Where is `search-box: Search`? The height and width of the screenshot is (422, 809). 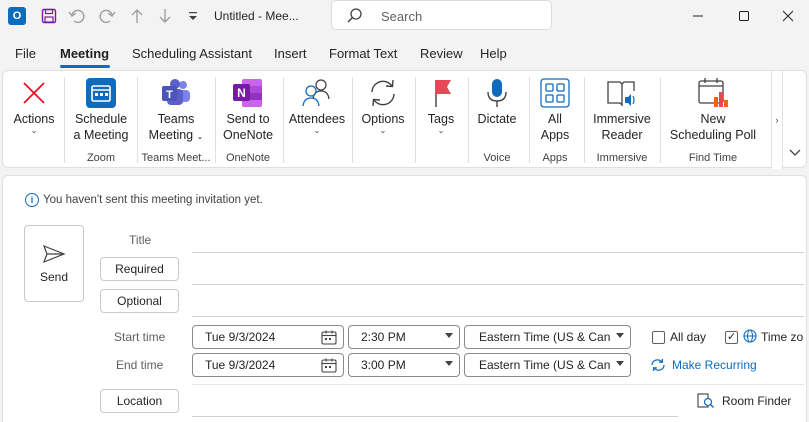 search-box: Search is located at coordinates (441, 15).